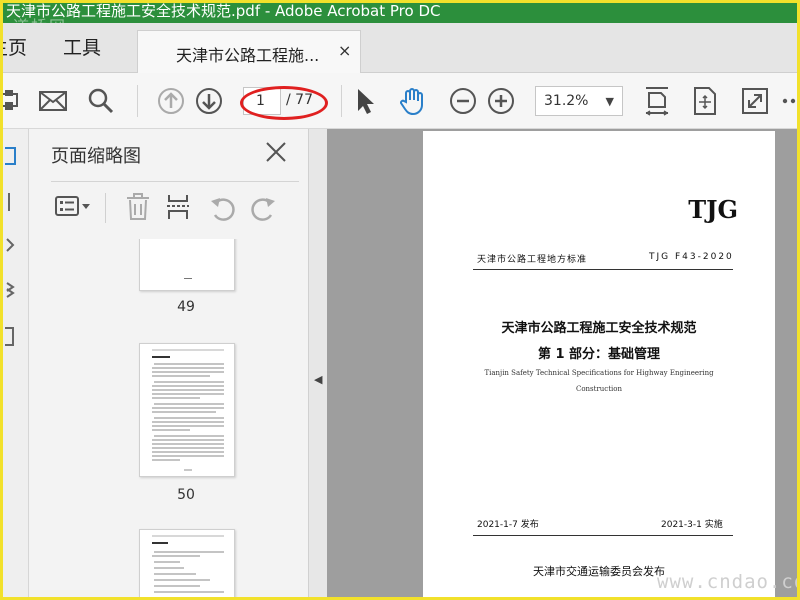 This screenshot has height=600, width=800. What do you see at coordinates (532, 260) in the screenshot?
I see `standard-type: 天津市公路工程地方标准` at bounding box center [532, 260].